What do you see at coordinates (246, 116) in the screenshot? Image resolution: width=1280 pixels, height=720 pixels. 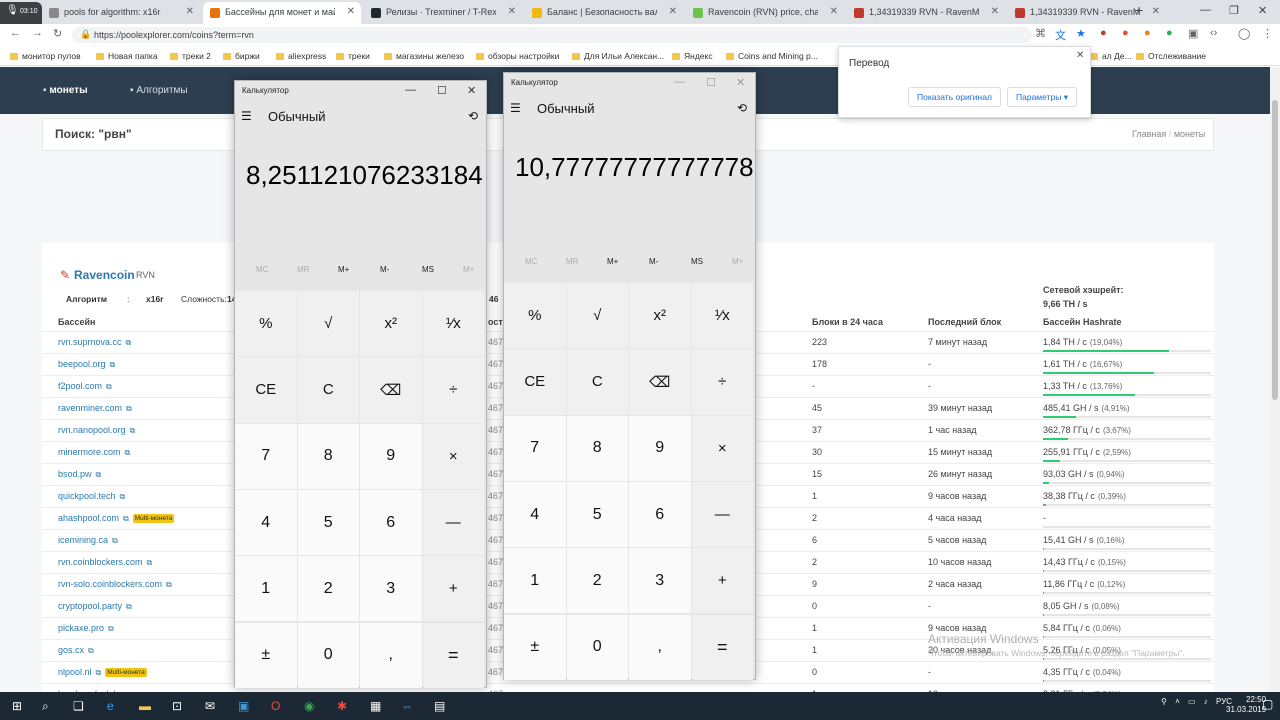 I see `calc1-menu-icon: ☰` at bounding box center [246, 116].